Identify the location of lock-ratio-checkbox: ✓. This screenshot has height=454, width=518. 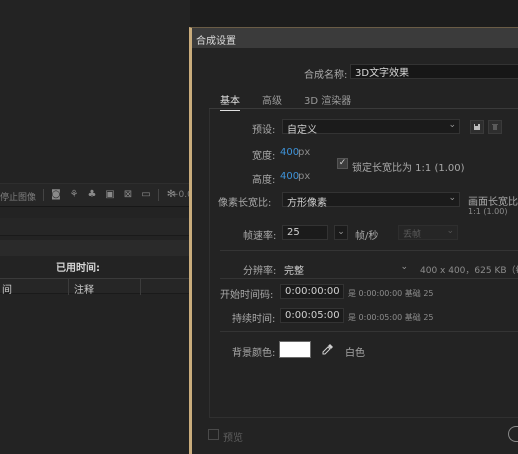
(342, 163).